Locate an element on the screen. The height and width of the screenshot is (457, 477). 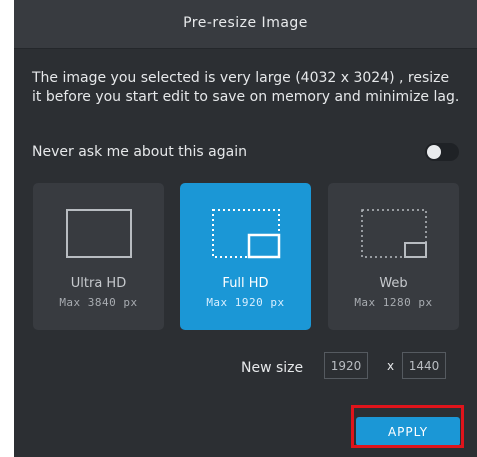
option-full-hd: Full HD Max 1920 px is located at coordinates (245, 256).